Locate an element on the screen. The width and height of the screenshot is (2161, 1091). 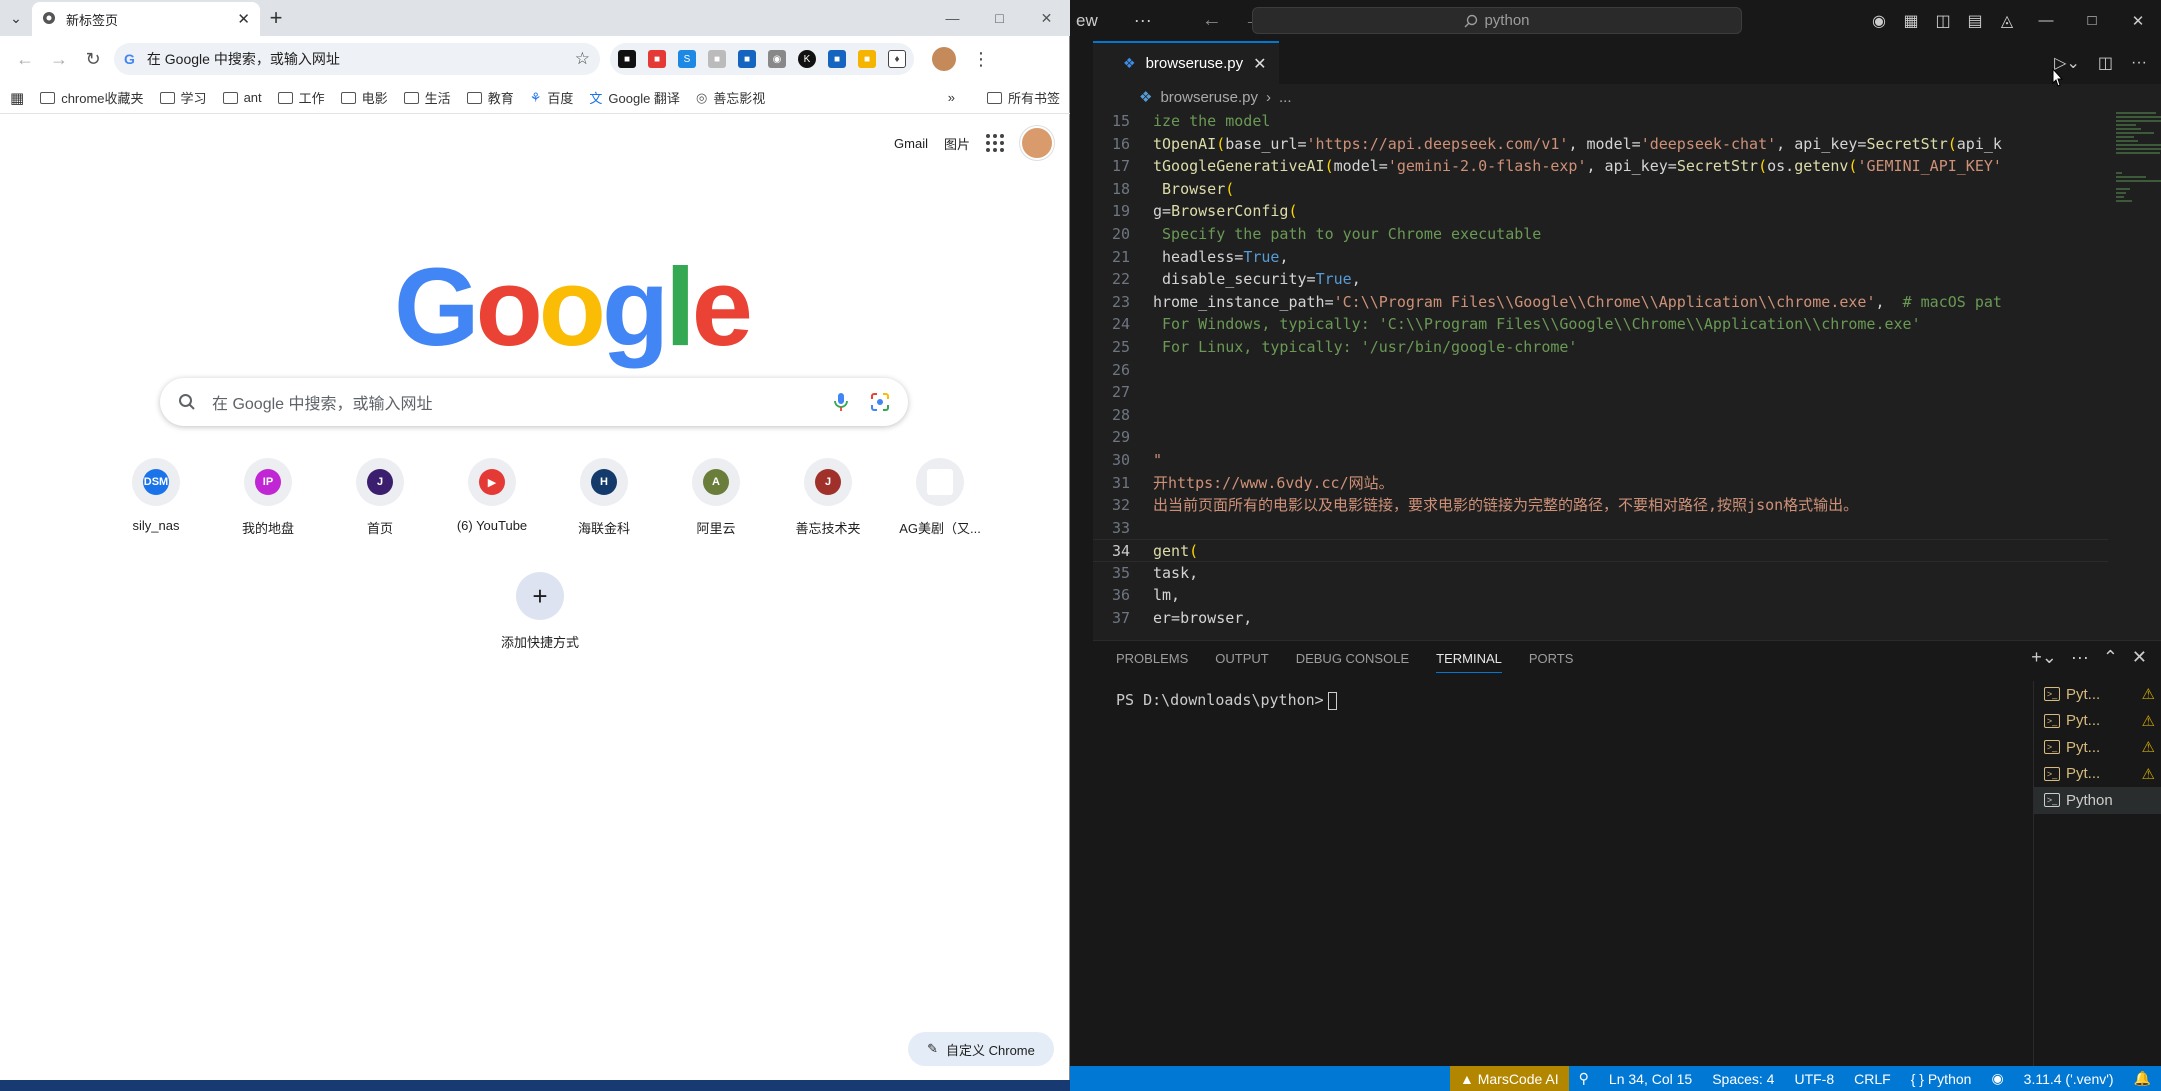
tab-new-tab: 新标签页 ✕ is located at coordinates (146, 19).